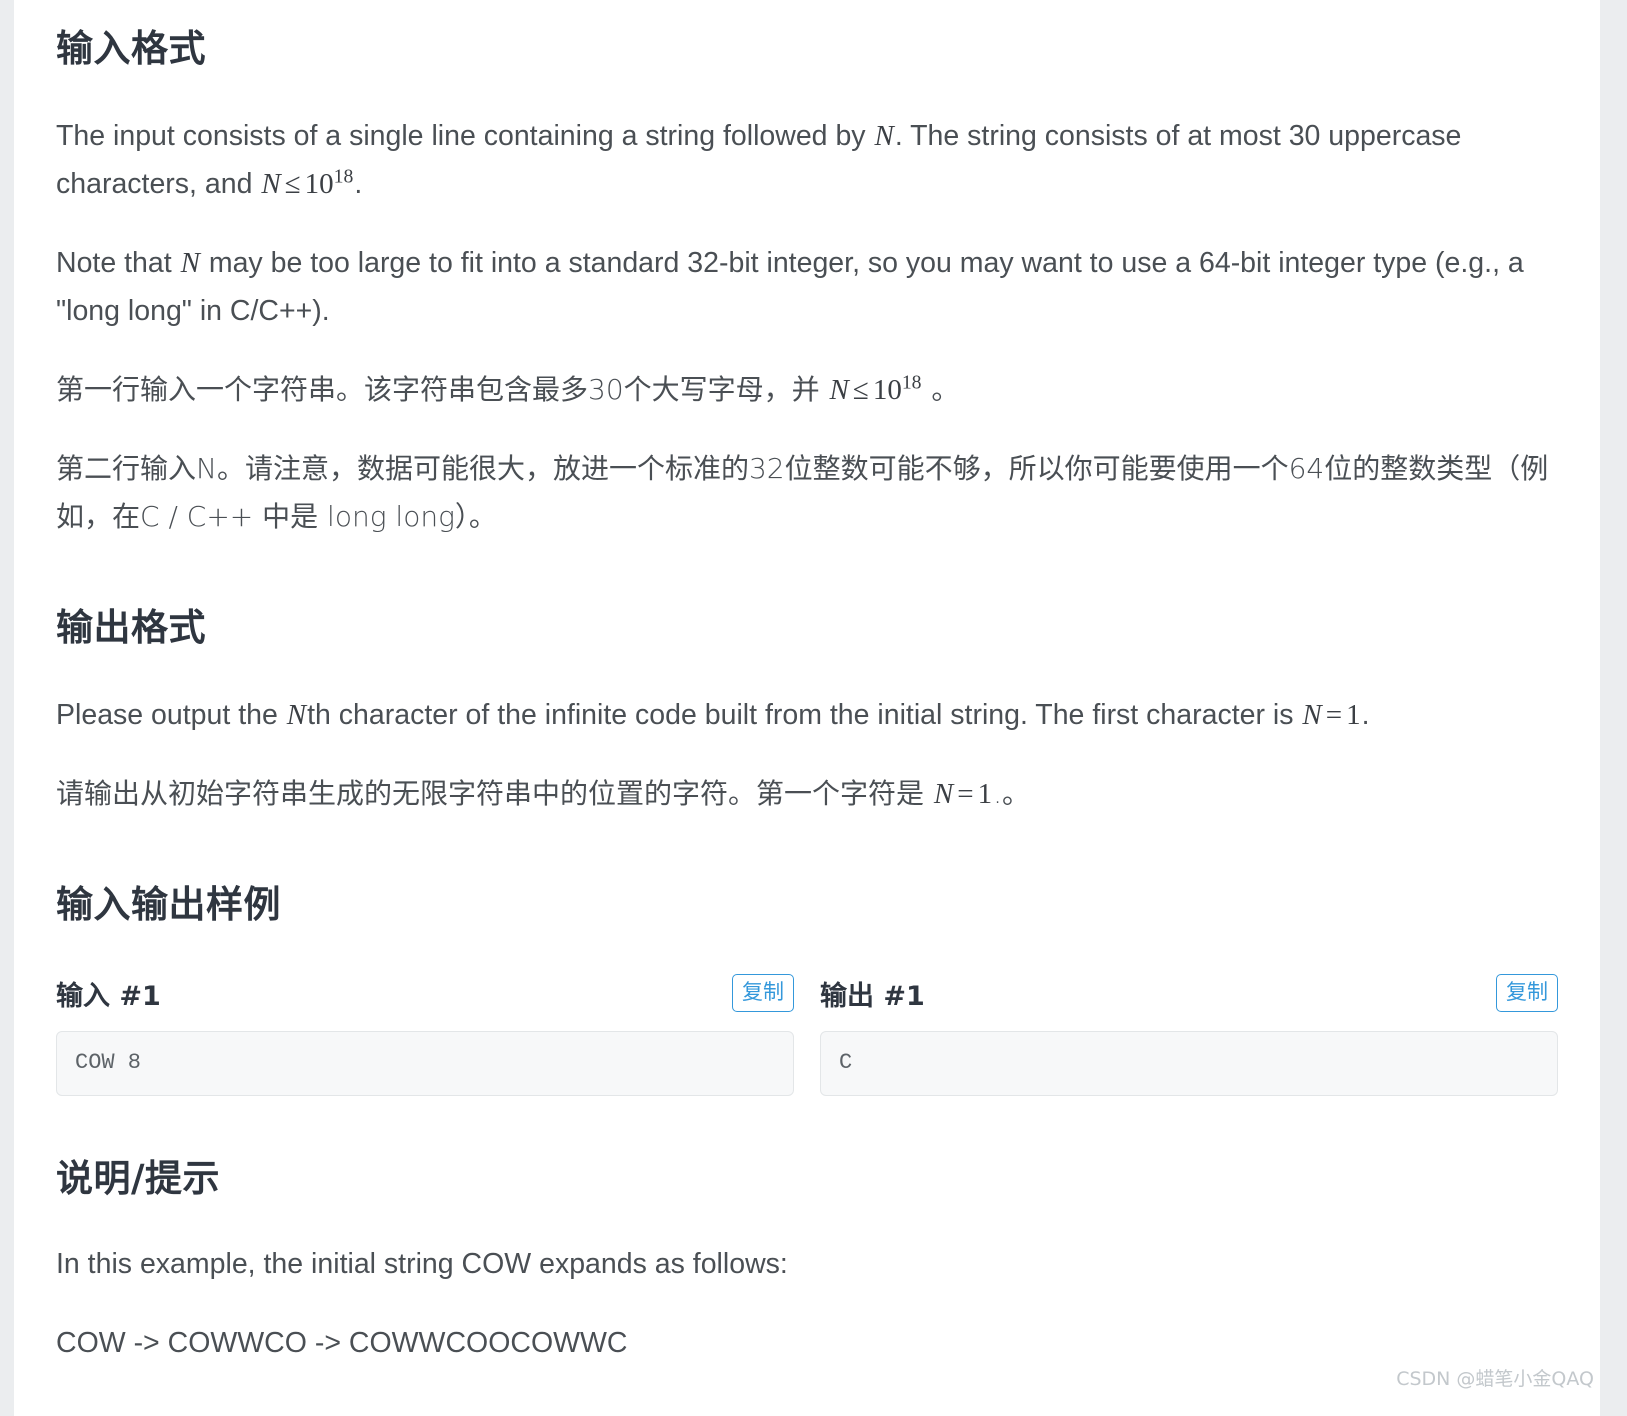  Describe the element at coordinates (872, 996) in the screenshot. I see `sample-output-title: 输出 #1` at that location.